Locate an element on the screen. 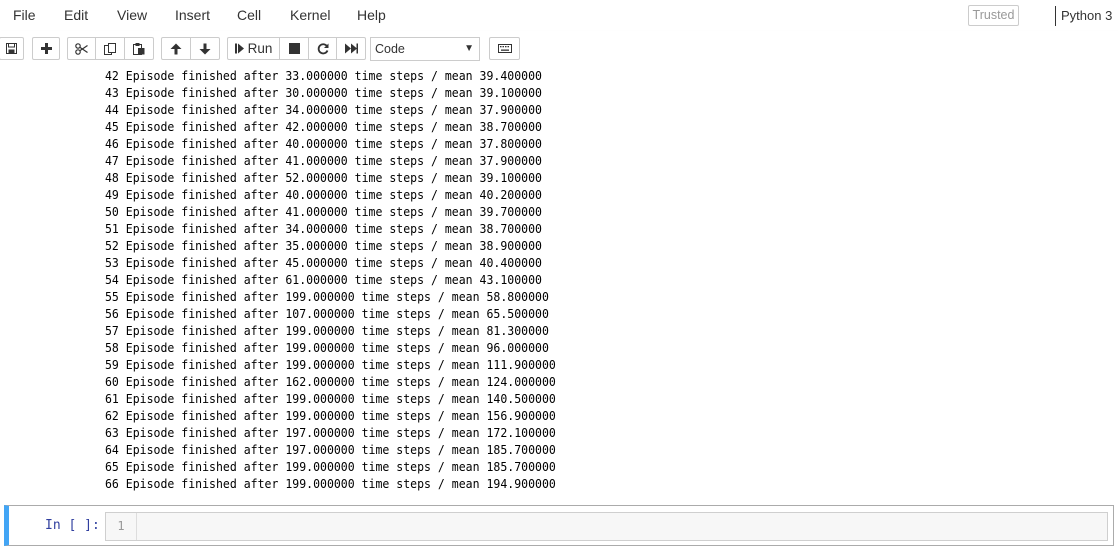 The height and width of the screenshot is (553, 1119). move-down-button is located at coordinates (205, 48).